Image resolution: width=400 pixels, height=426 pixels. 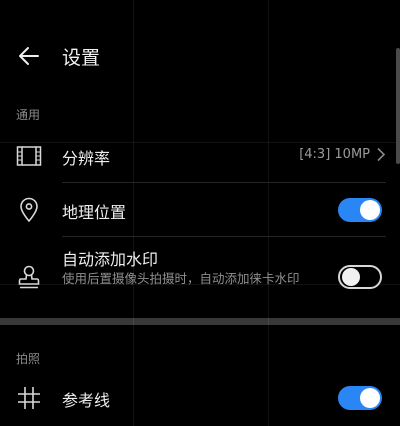 I want to click on resolution-frame-icon, so click(x=29, y=156).